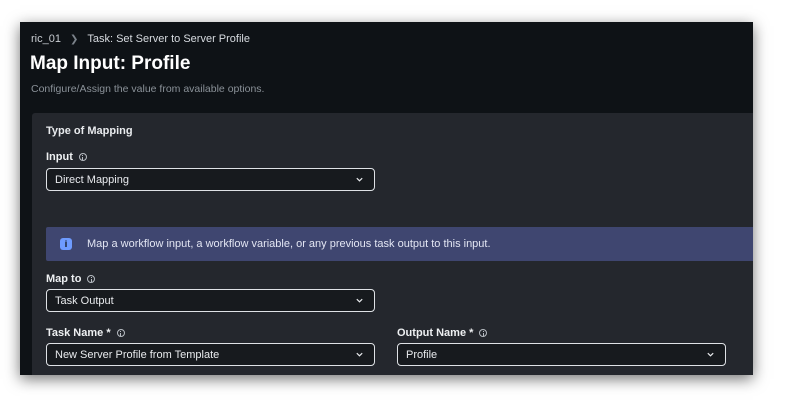  I want to click on input-select: Direct Mapping, so click(210, 179).